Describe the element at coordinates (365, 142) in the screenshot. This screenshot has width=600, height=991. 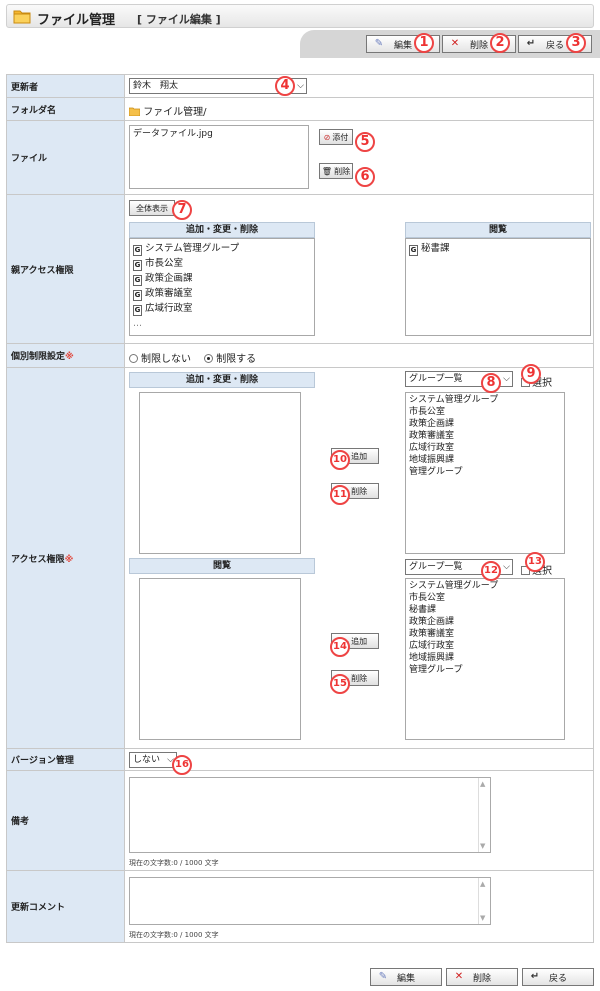
I see `callout-5: 5` at that location.